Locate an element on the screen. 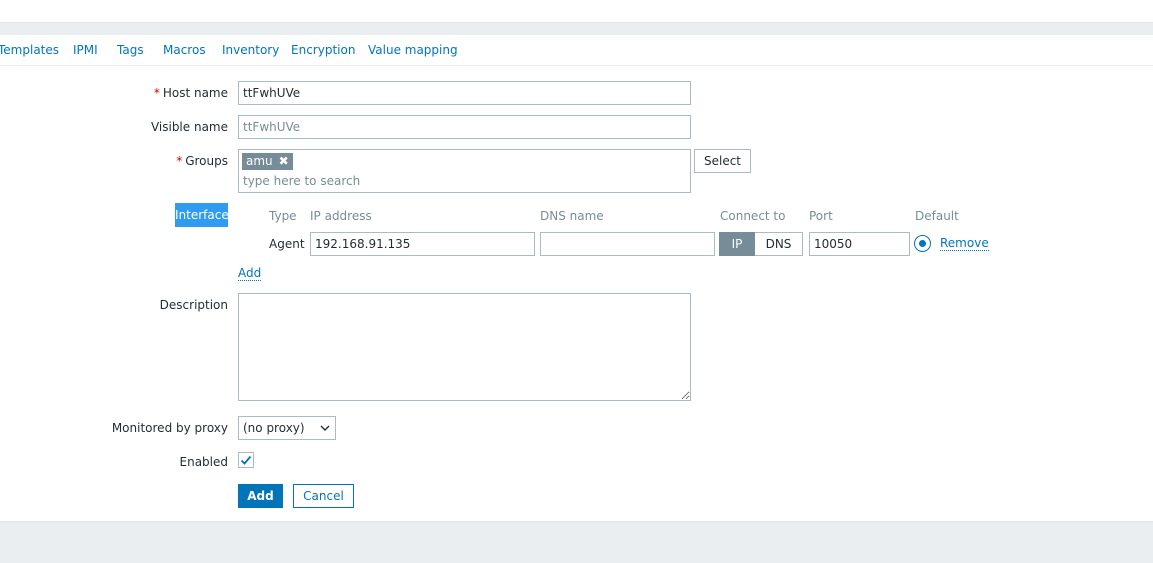  interface-dns-header: DNS name is located at coordinates (572, 216).